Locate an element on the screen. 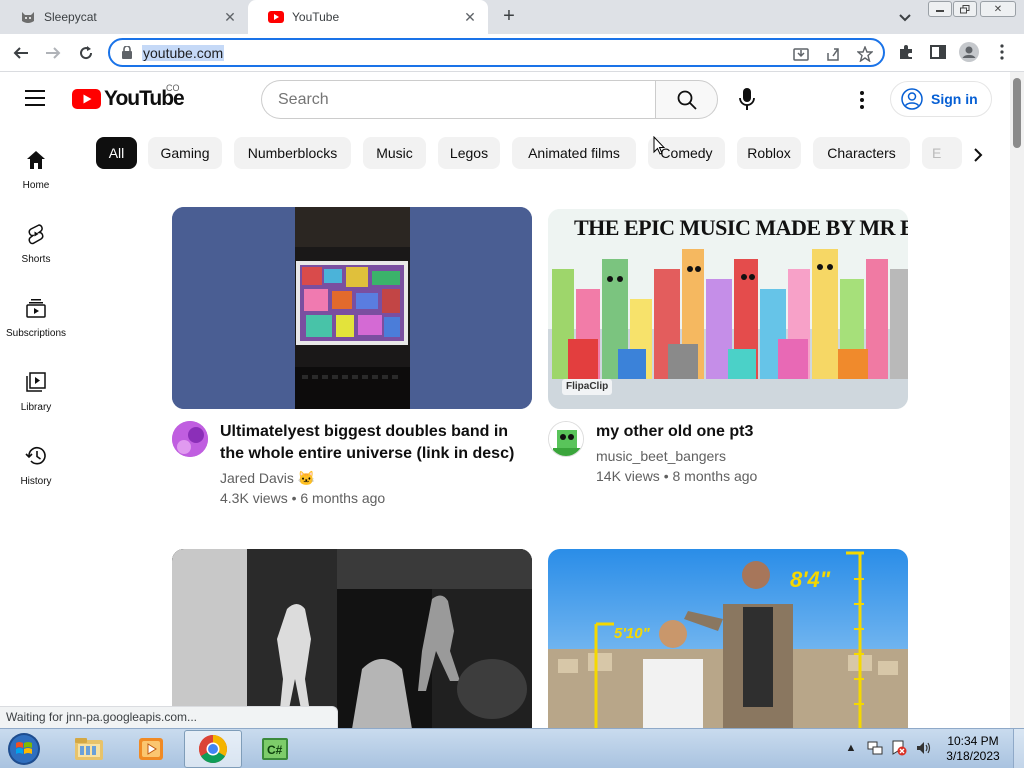  video-title-line: my other old one pt3 is located at coordinates (675, 431).